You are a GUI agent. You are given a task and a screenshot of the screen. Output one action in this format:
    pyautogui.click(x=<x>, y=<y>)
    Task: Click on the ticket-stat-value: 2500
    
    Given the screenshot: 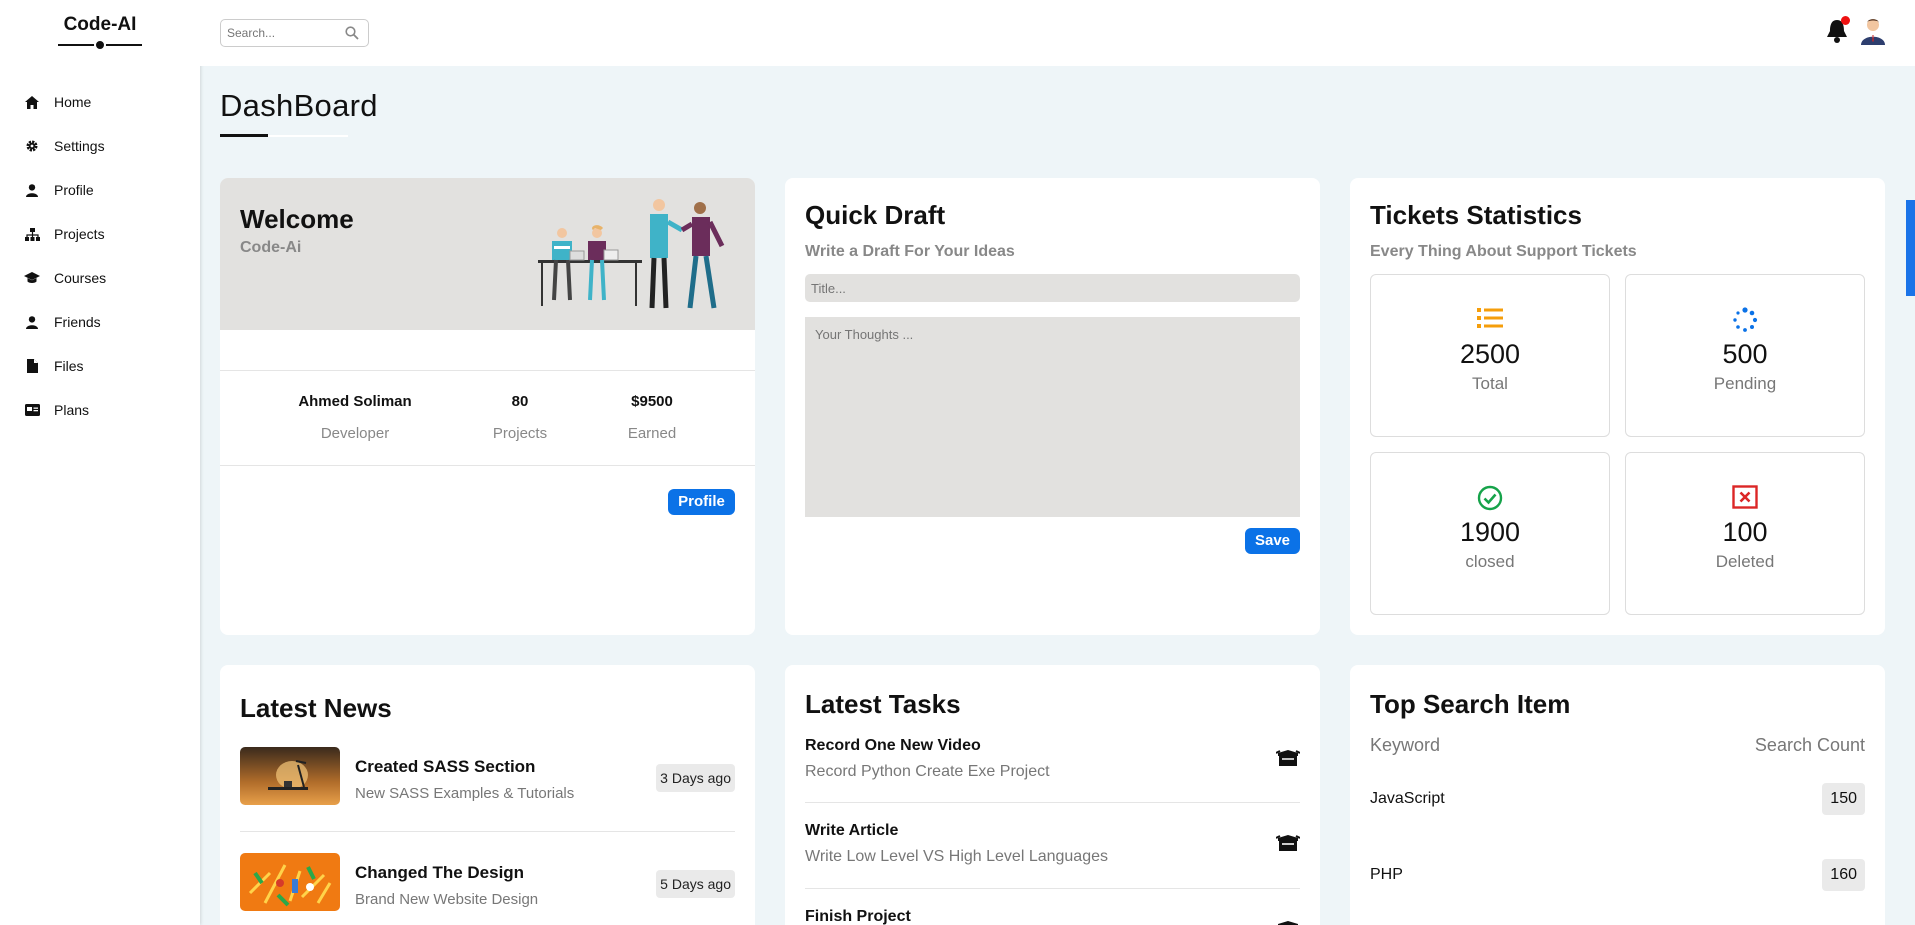 What is the action you would take?
    pyautogui.click(x=1490, y=354)
    